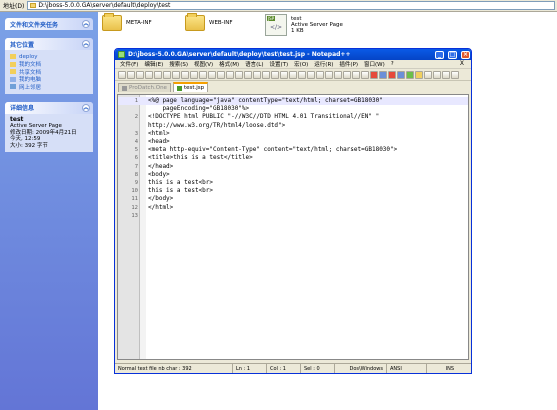  Describe the element at coordinates (374, 64) in the screenshot. I see `menu-item: 窗口(W)` at that location.